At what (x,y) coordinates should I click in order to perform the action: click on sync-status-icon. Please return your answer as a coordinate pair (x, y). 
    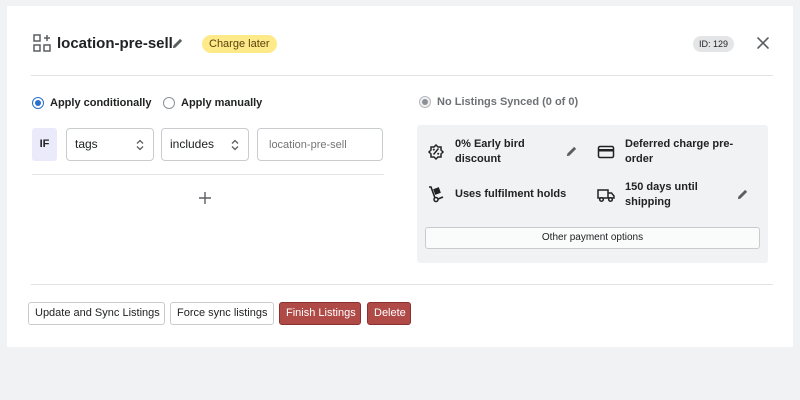
    Looking at the image, I should click on (425, 102).